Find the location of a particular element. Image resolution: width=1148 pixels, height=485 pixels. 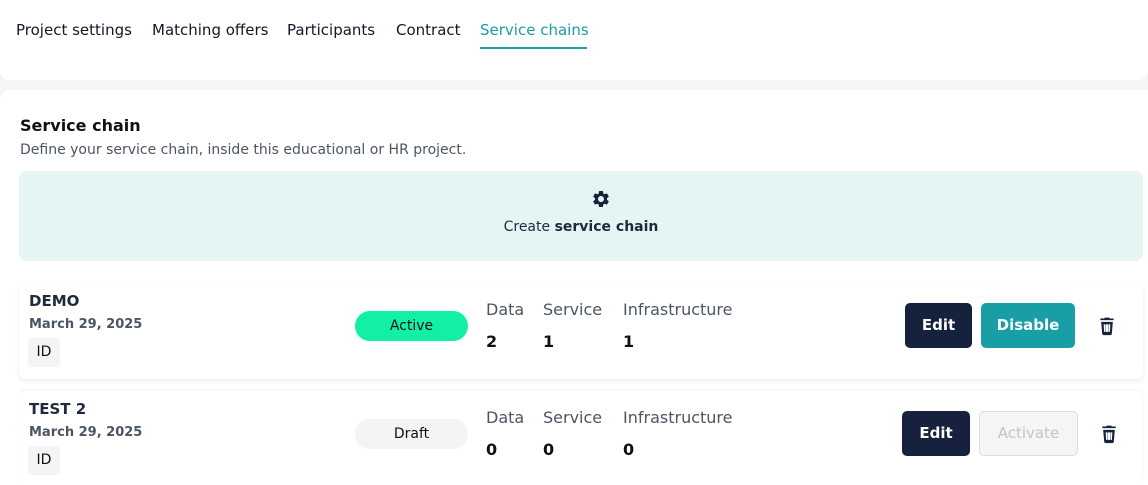

tab-participants: Participants is located at coordinates (331, 30).